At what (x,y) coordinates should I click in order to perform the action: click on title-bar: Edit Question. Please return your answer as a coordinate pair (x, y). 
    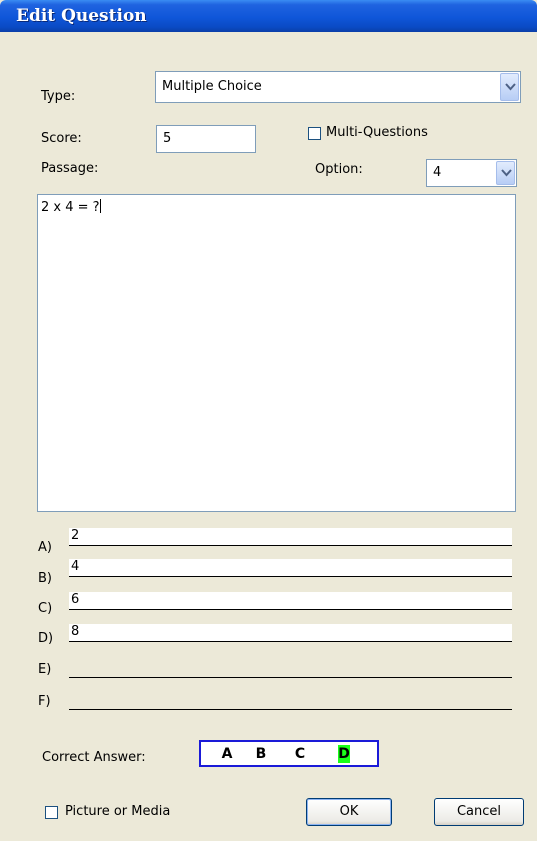
    Looking at the image, I should click on (268, 16).